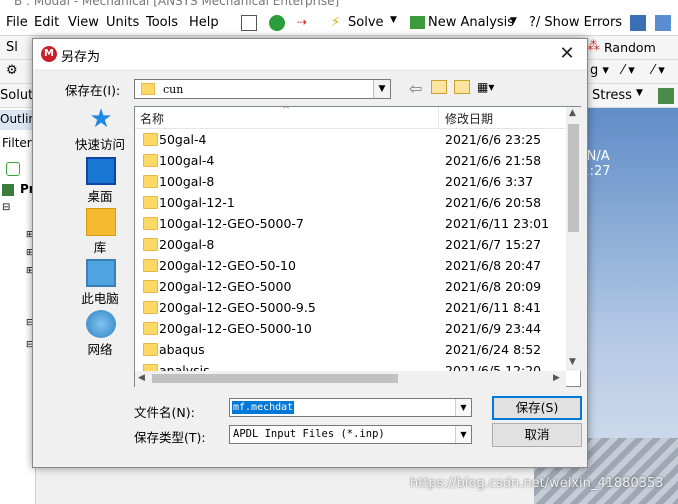 This screenshot has height=504, width=678. Describe the element at coordinates (162, 22) in the screenshot. I see `menu-tools: Tools` at that location.